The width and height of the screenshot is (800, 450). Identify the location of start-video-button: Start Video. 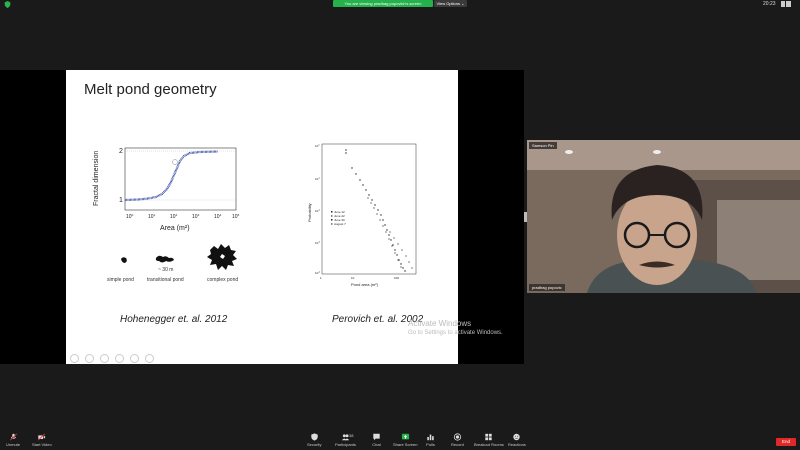
(42, 440).